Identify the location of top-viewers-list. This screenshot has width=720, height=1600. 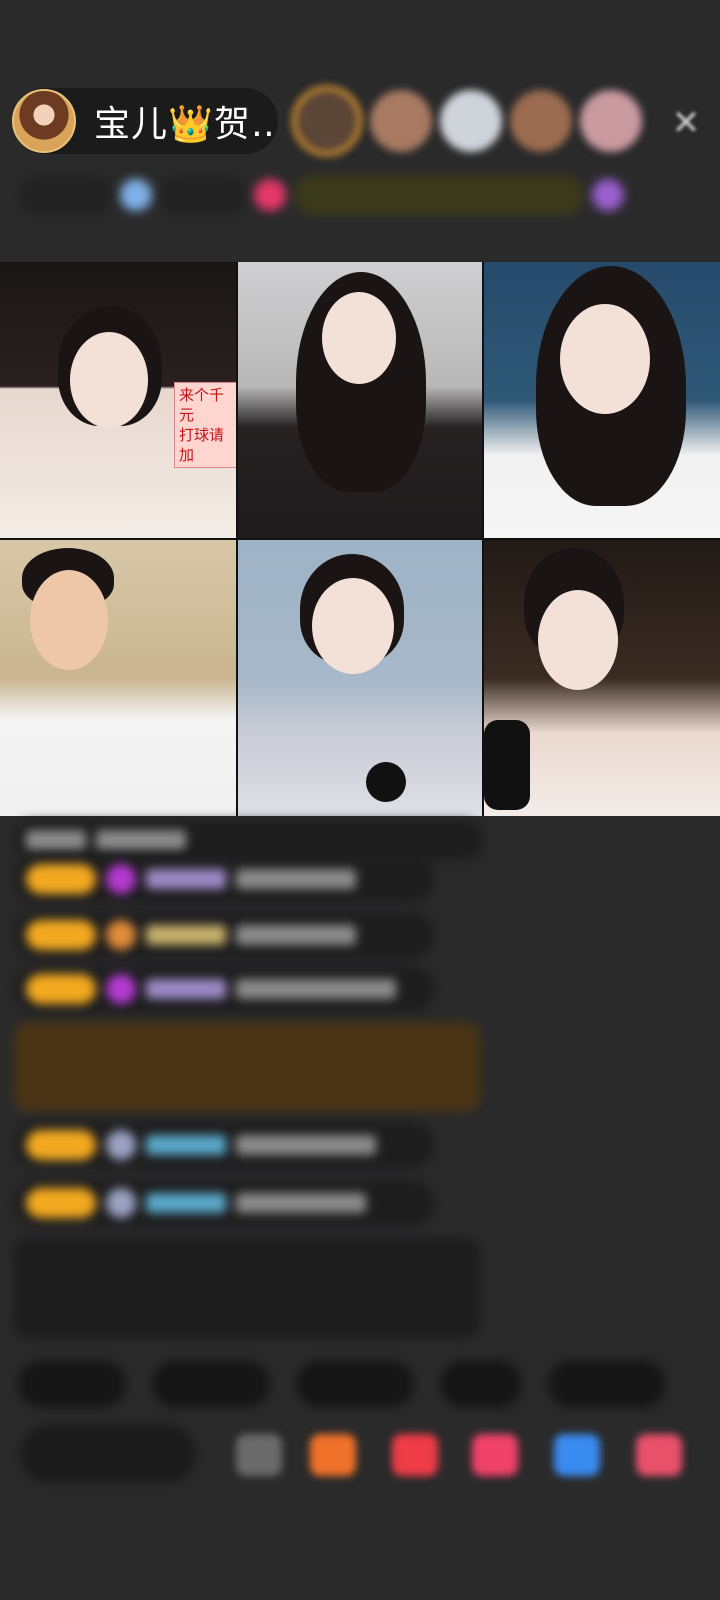
(467, 121).